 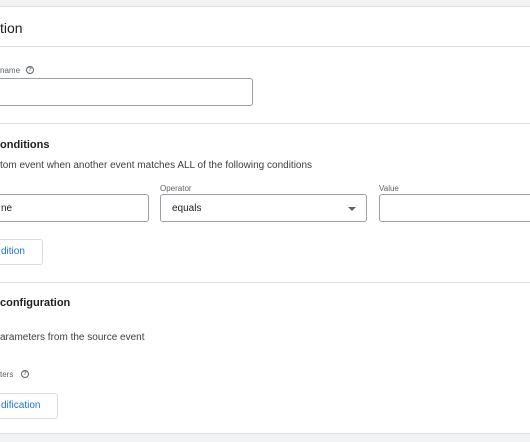 What do you see at coordinates (25, 145) in the screenshot?
I see `conditions-title: onditions` at bounding box center [25, 145].